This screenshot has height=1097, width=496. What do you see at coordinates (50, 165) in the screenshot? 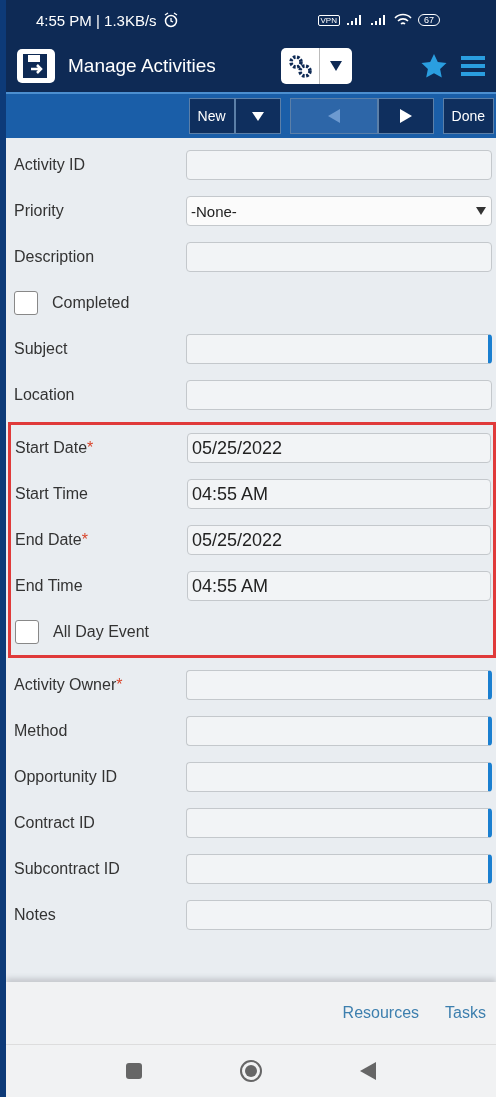
I see `field-label: Activity ID` at bounding box center [50, 165].